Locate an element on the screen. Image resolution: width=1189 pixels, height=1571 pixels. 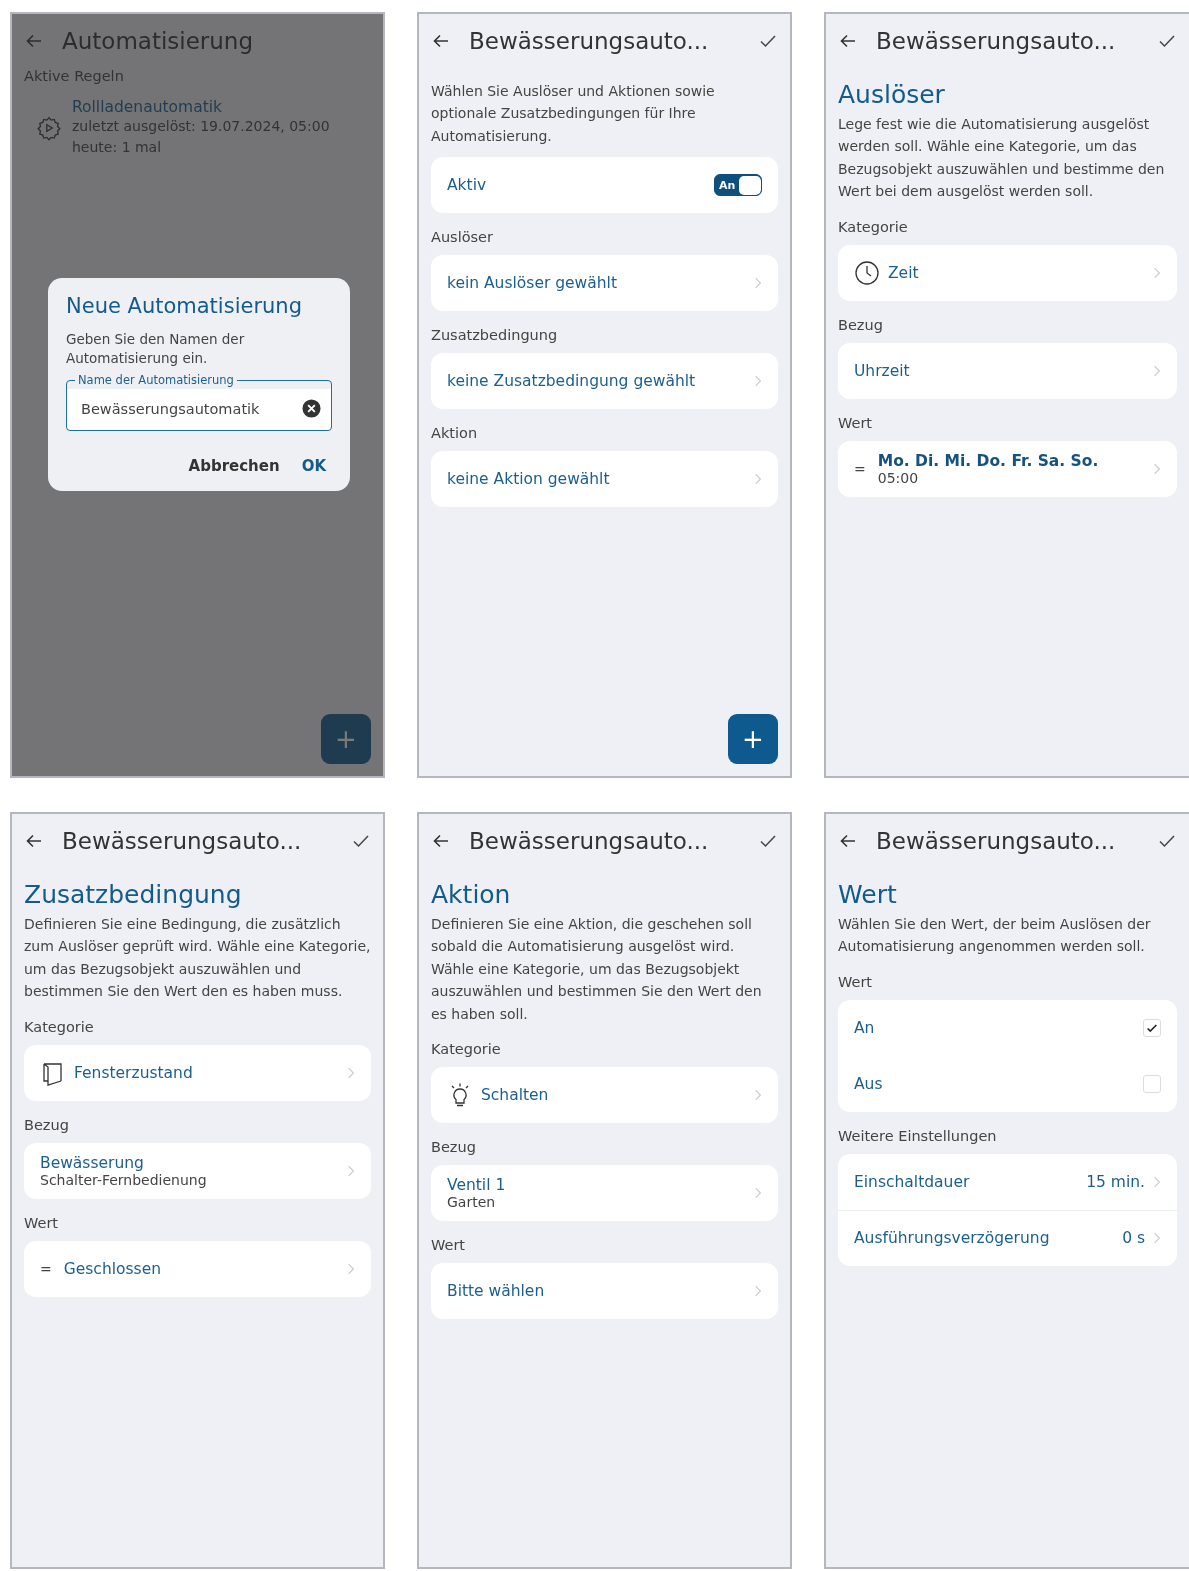
settings-row: Schalten is located at coordinates (604, 1094).